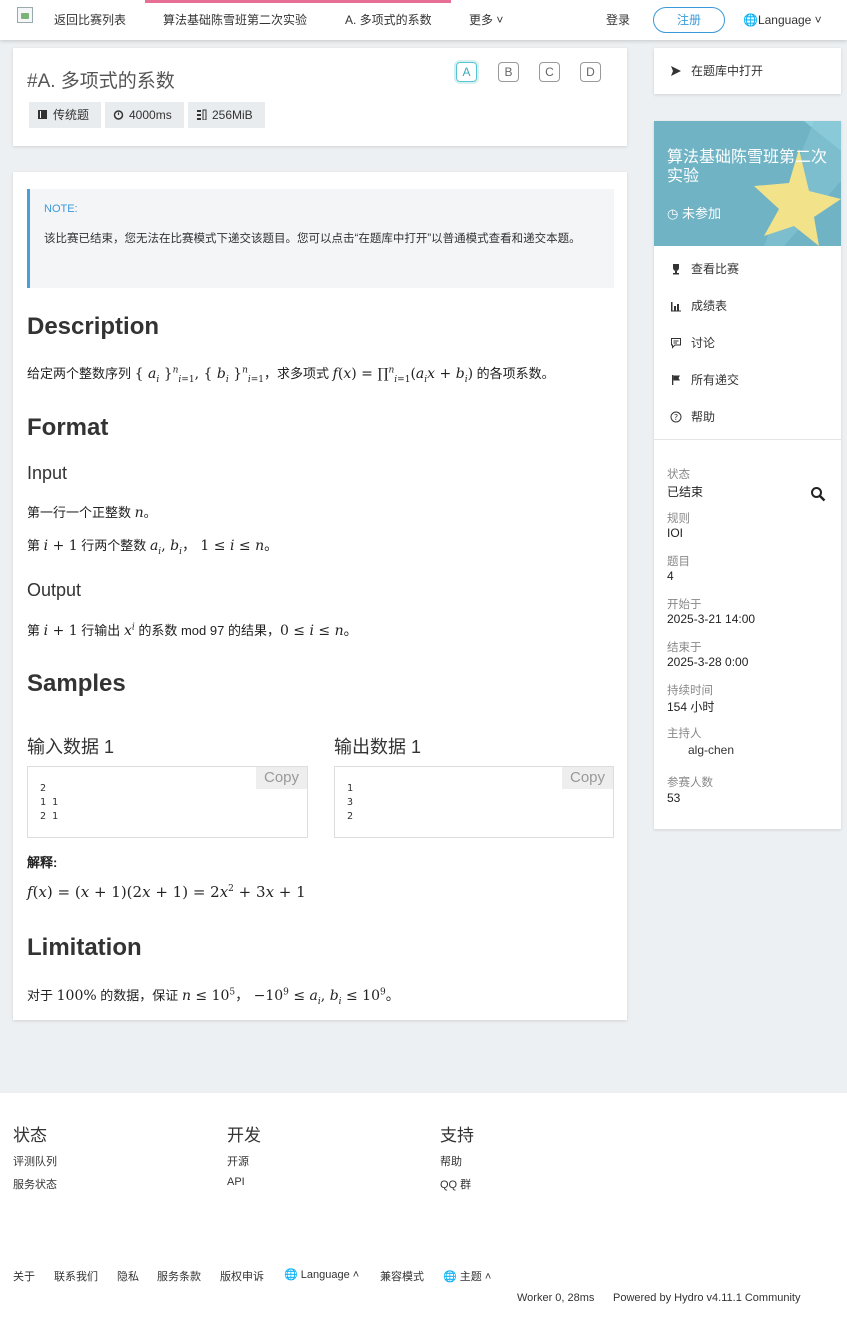 This screenshot has height=1327, width=847. Describe the element at coordinates (93, 326) in the screenshot. I see `description-heading: Description` at that location.